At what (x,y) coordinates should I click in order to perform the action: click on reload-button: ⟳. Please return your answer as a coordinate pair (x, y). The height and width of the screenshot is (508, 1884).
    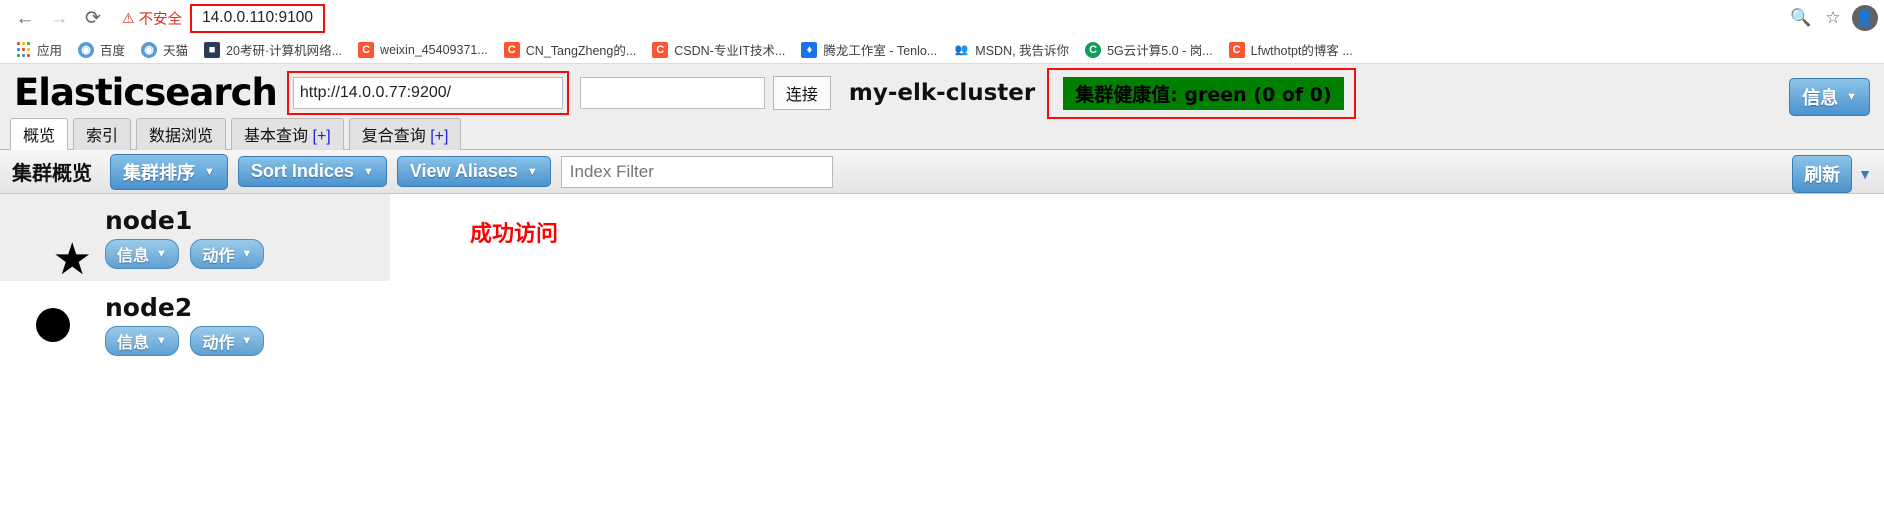
    Looking at the image, I should click on (93, 18).